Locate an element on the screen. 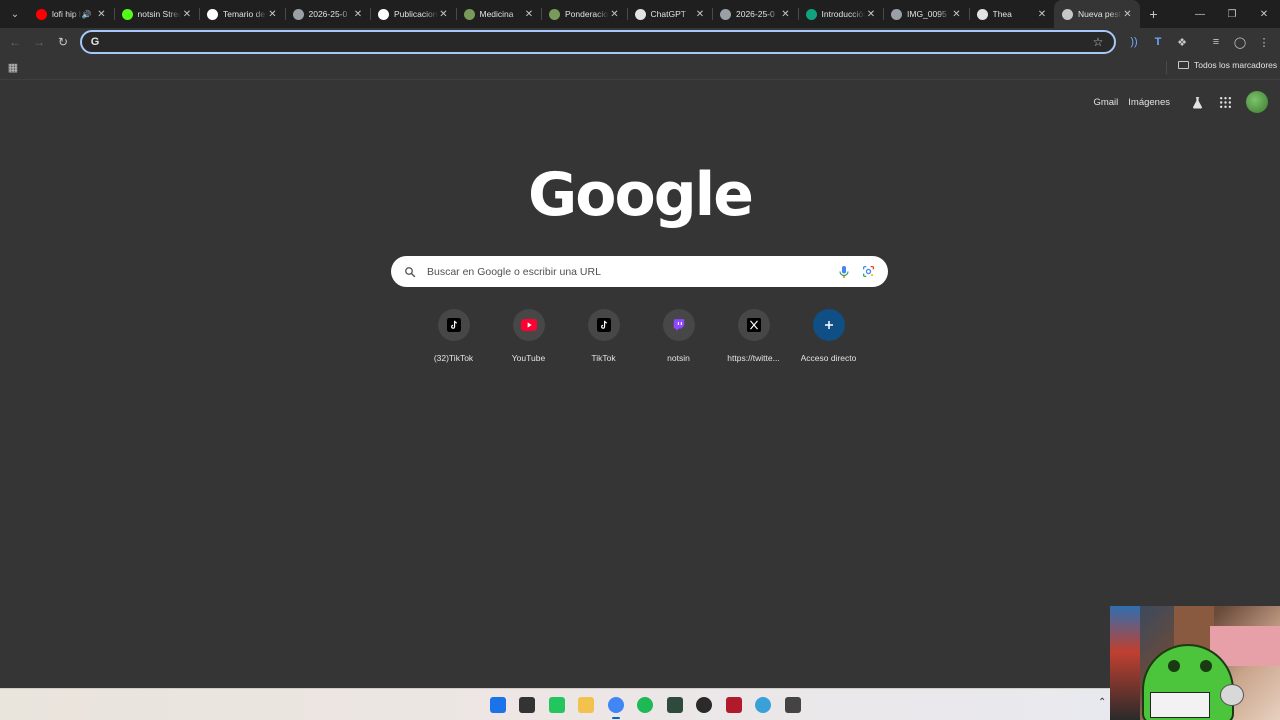 Image resolution: width=1280 pixels, height=720 pixels. profile-icon: ◯ is located at coordinates (1240, 42).